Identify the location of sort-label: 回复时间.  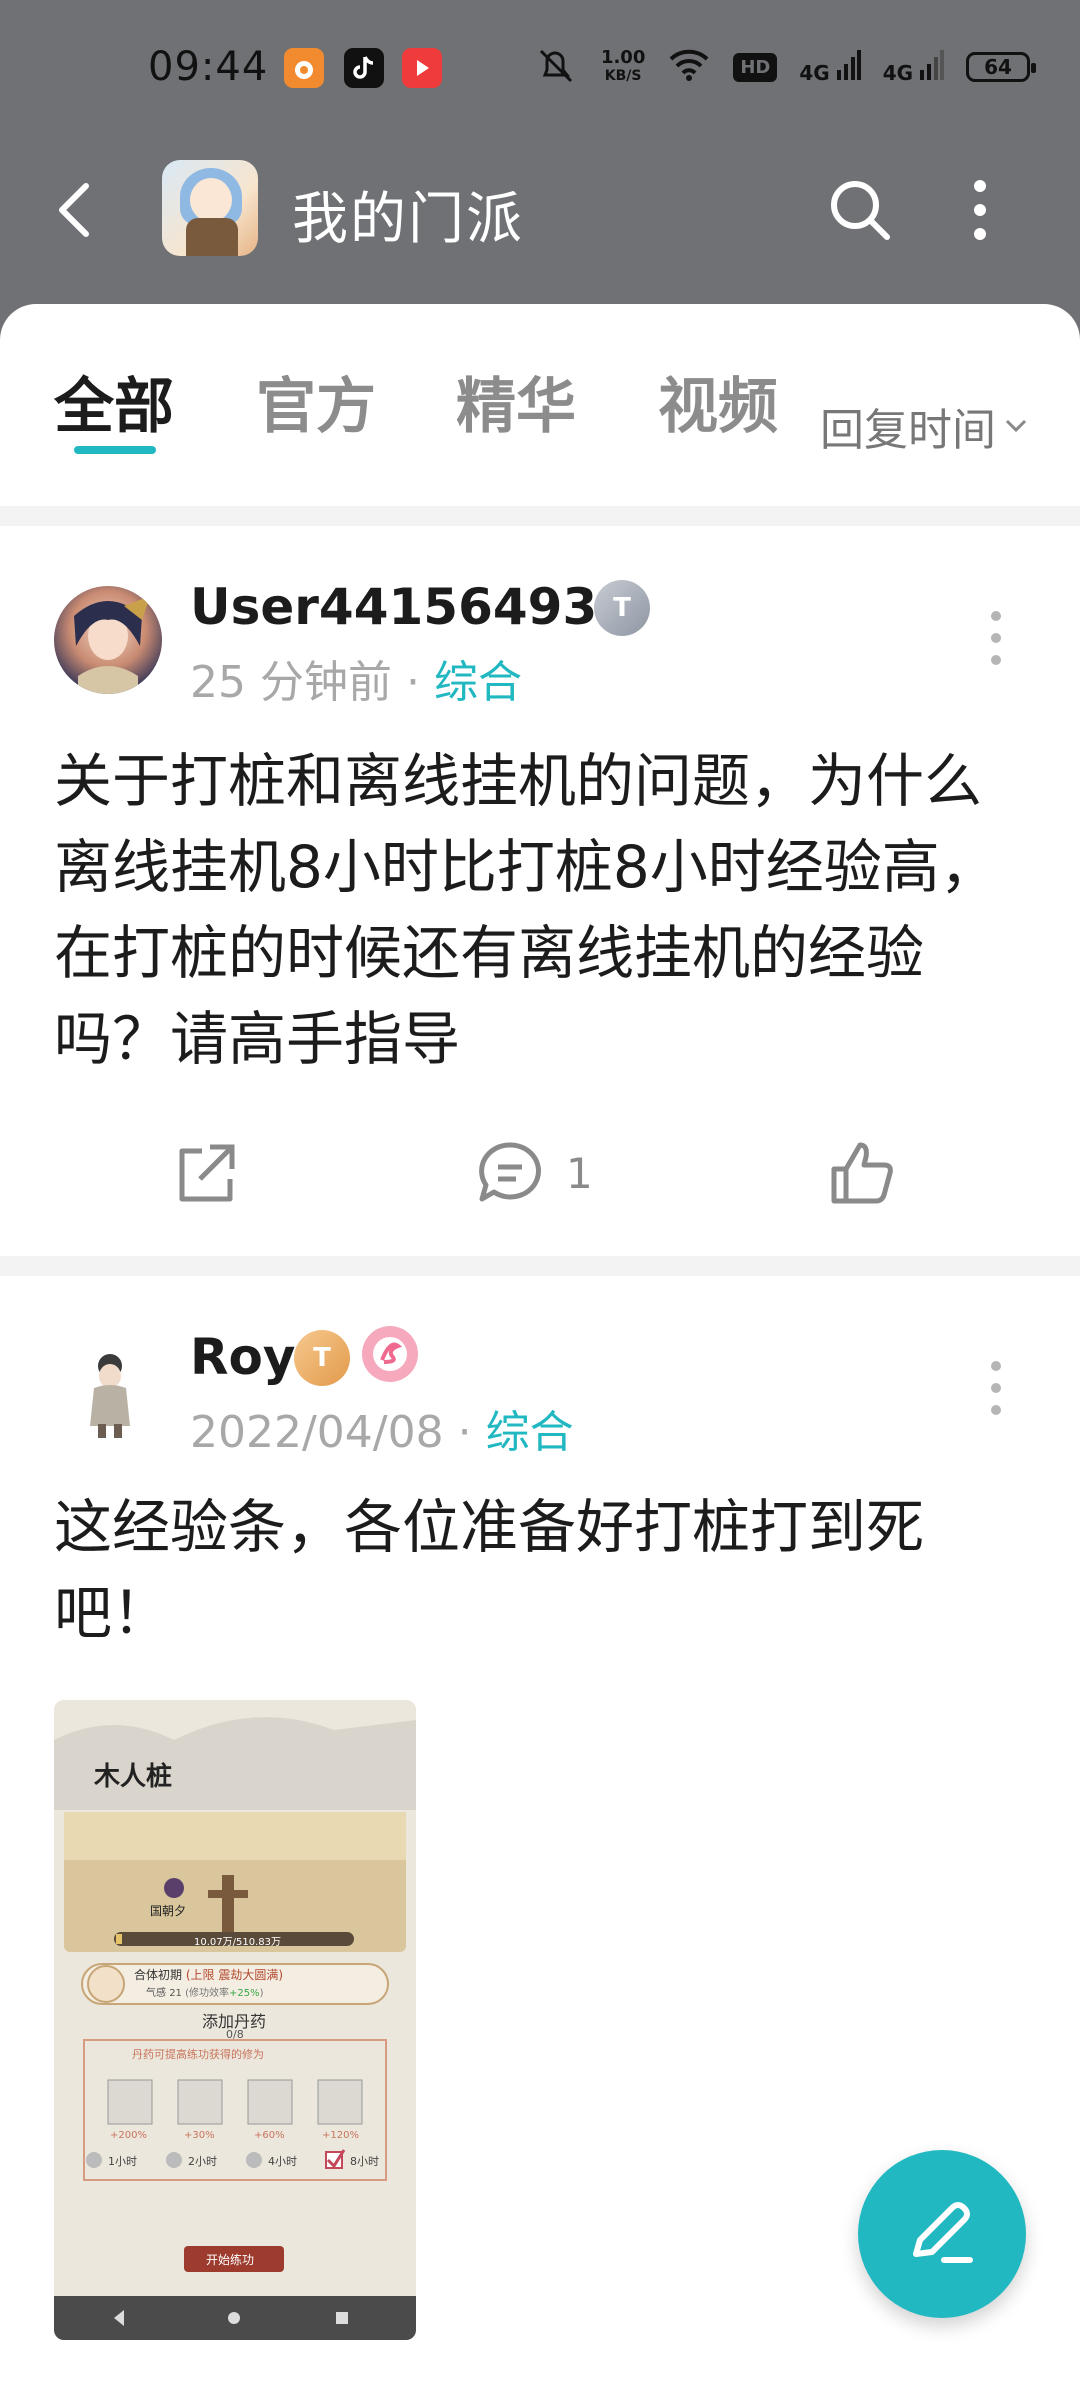
(908, 430).